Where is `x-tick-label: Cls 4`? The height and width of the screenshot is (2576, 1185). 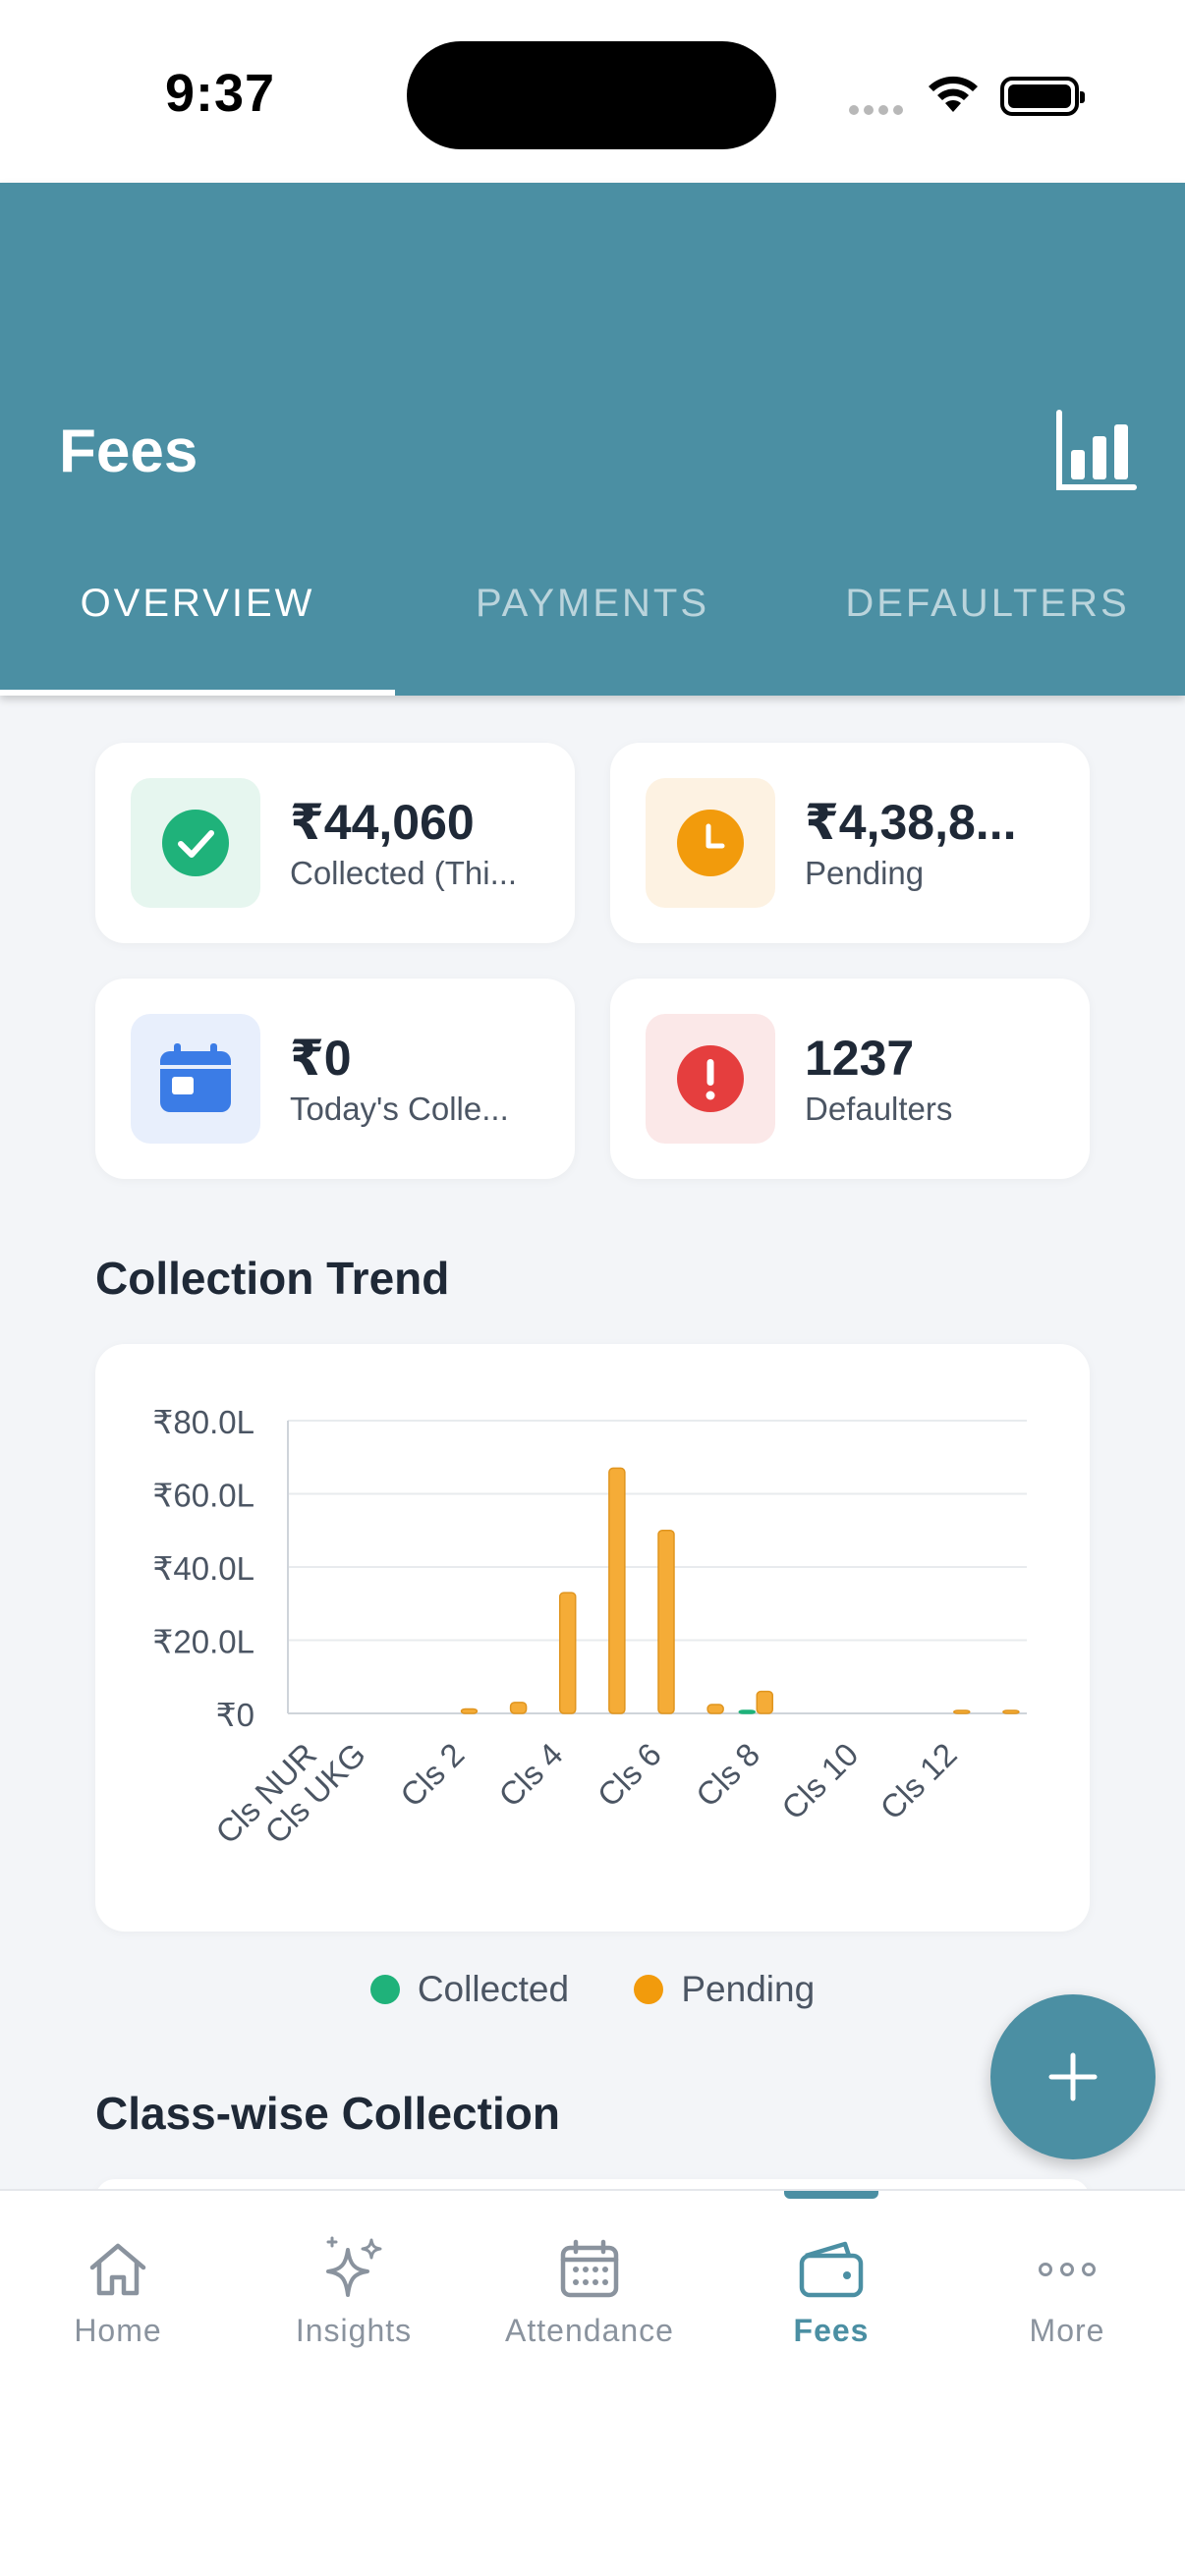
x-tick-label: Cls 4 is located at coordinates (530, 1775).